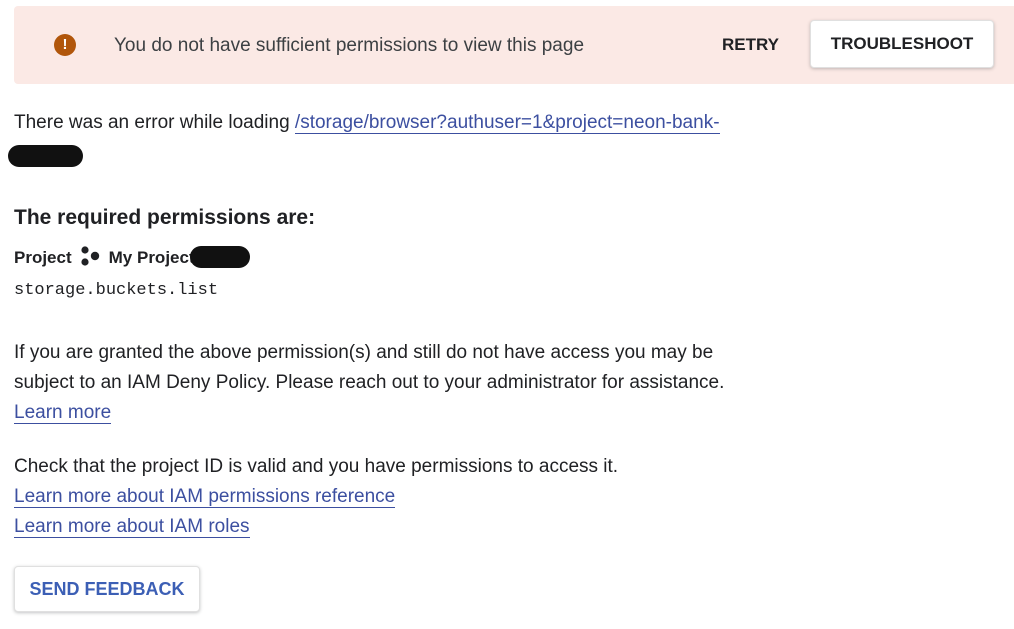  I want to click on required-permissions-heading: The required permissions are:, so click(165, 217).